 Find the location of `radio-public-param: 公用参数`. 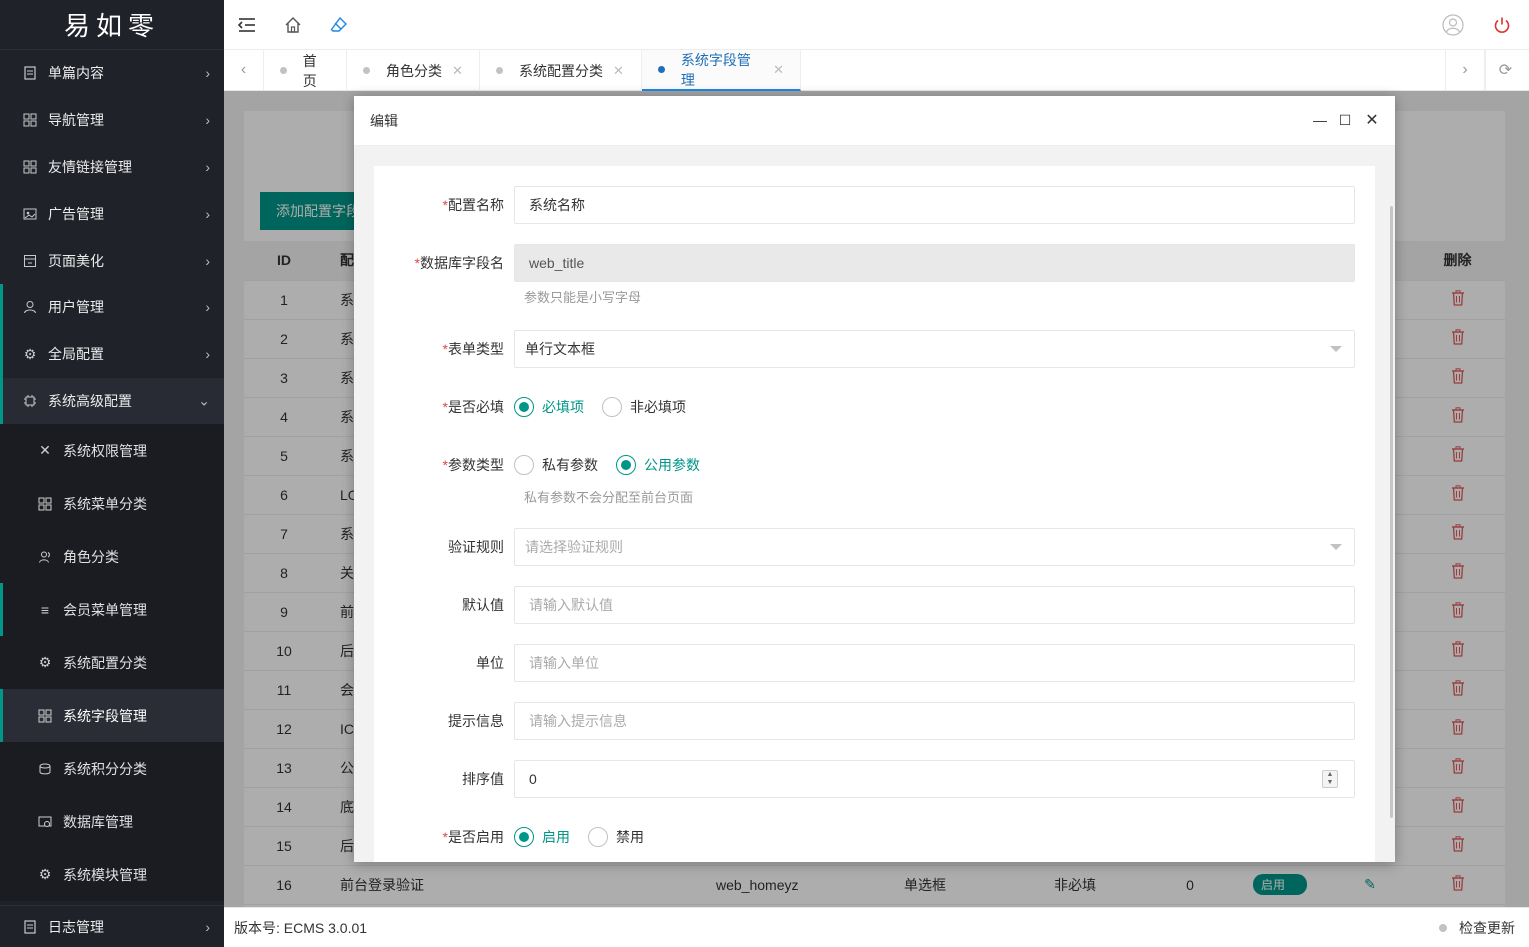

radio-public-param: 公用参数 is located at coordinates (658, 465).